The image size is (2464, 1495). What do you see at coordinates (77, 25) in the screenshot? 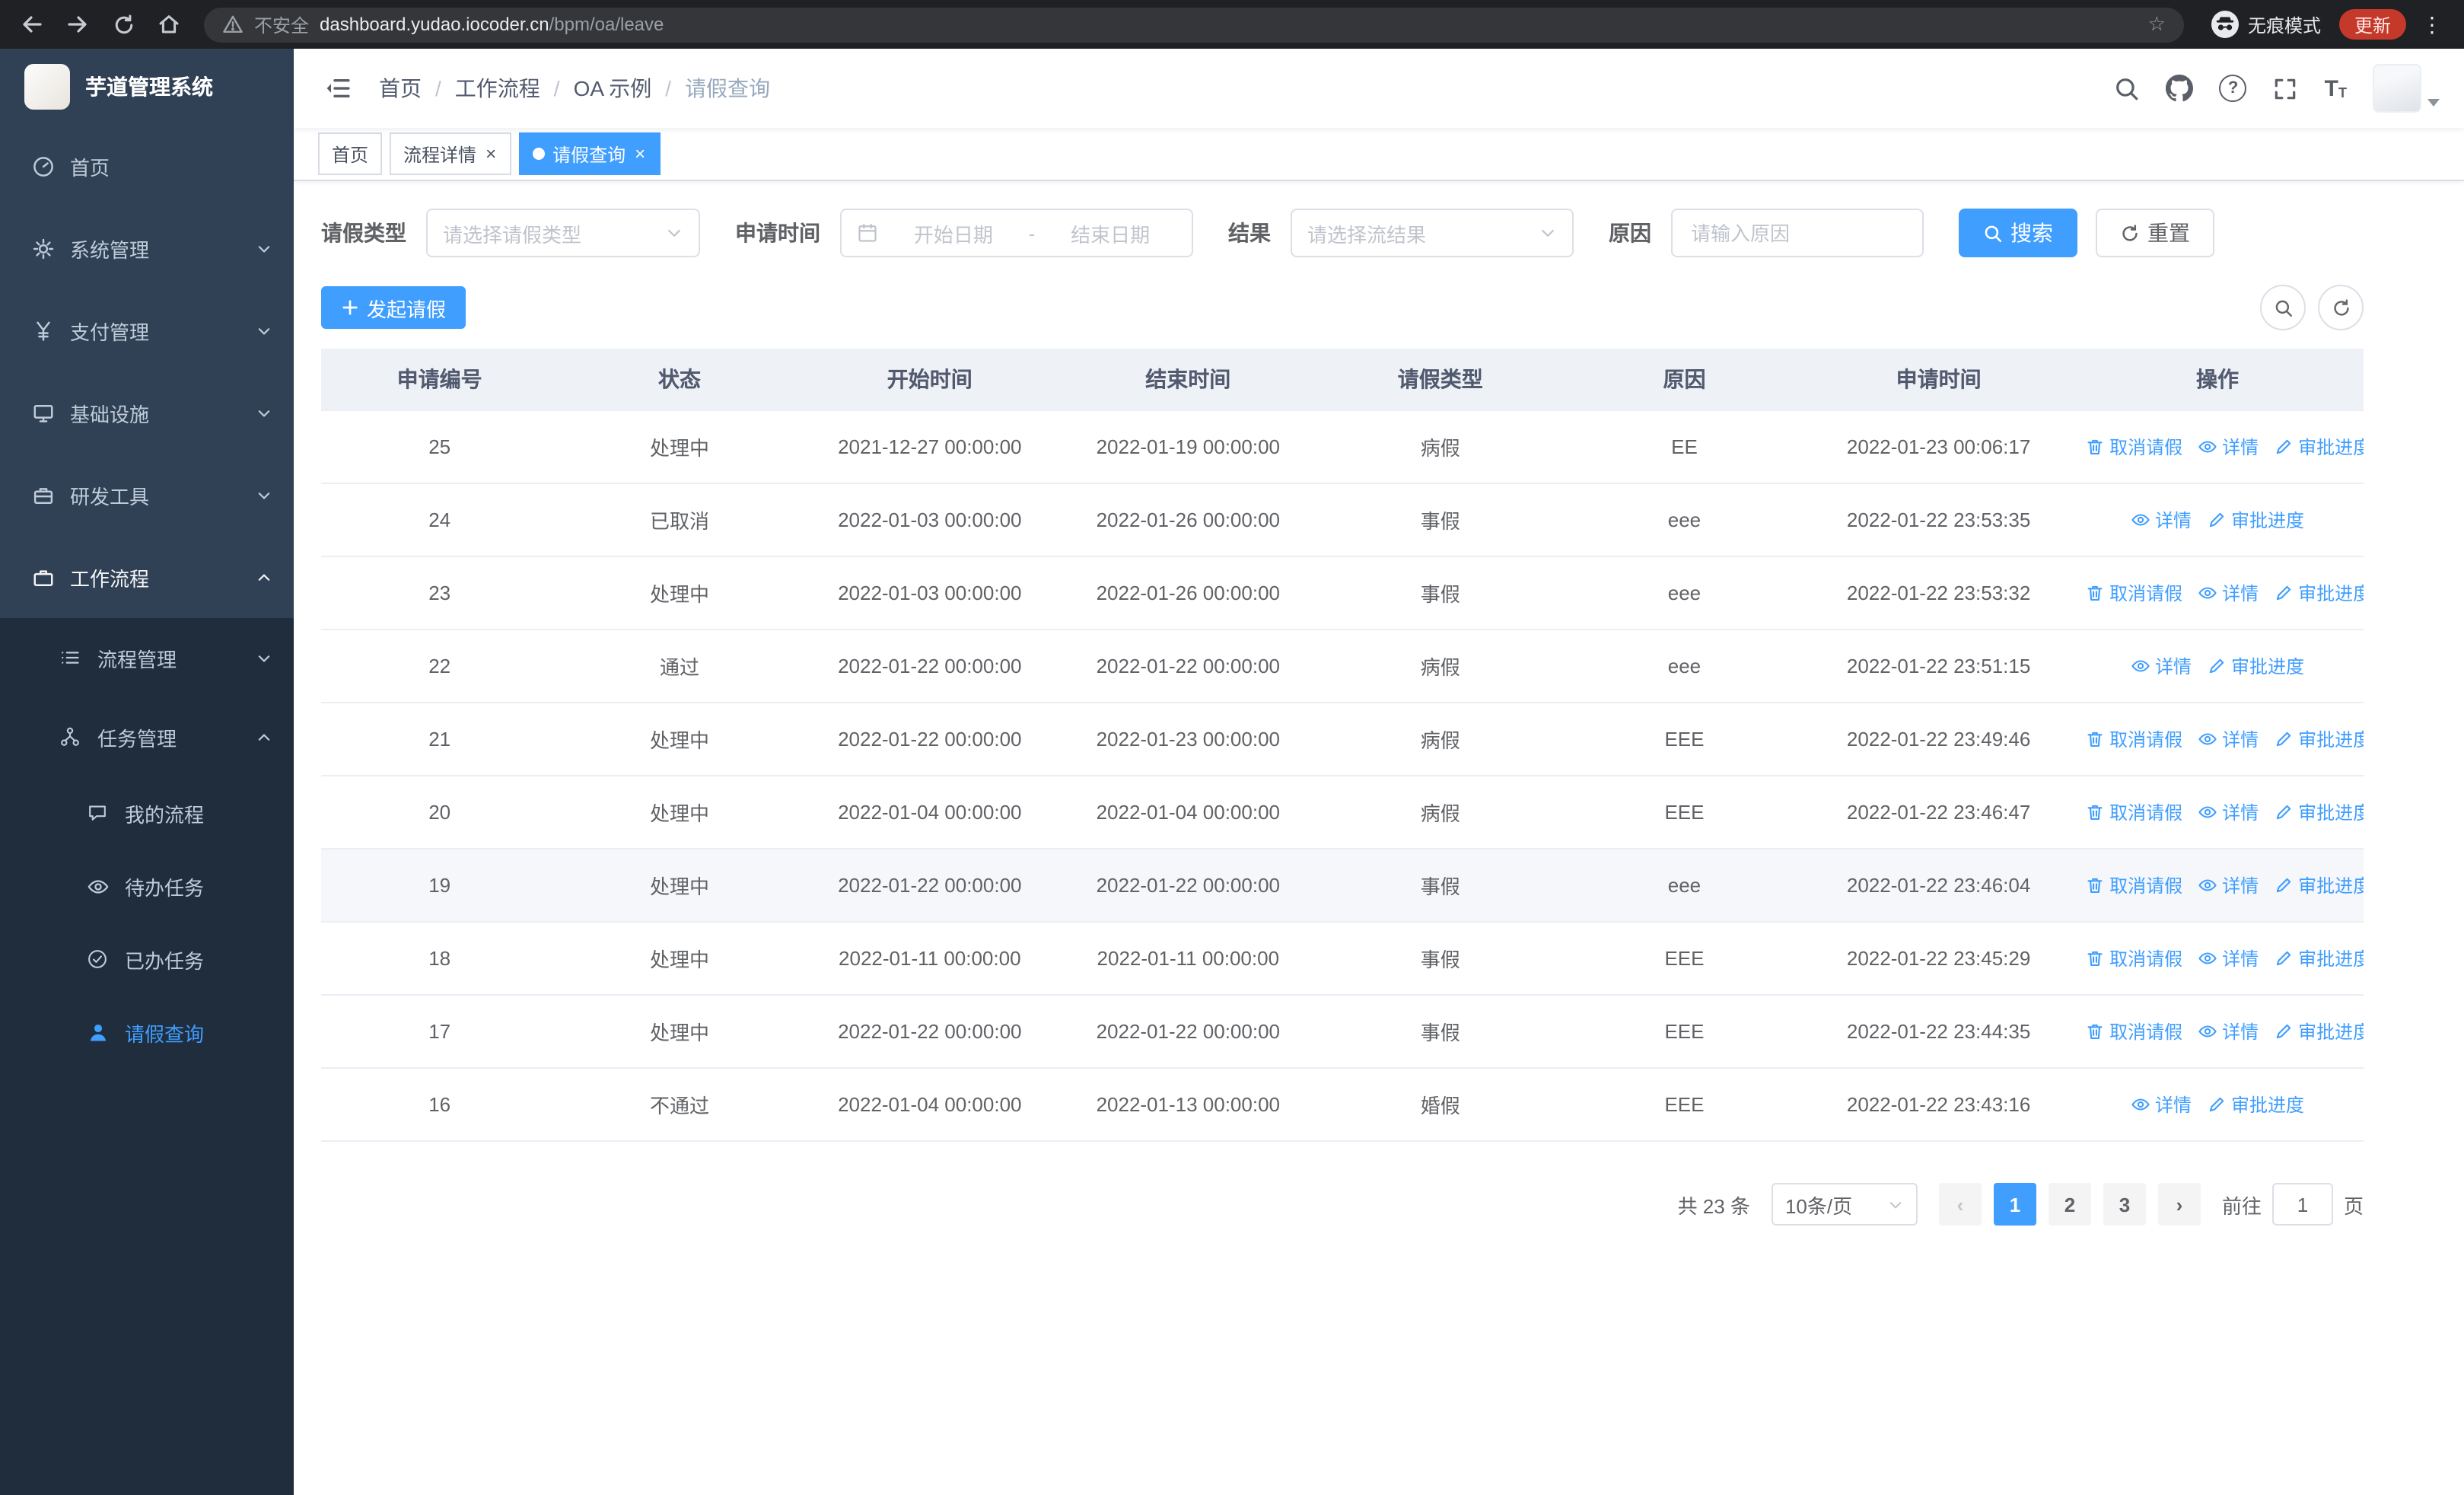
I see `browser-forward-icon` at bounding box center [77, 25].